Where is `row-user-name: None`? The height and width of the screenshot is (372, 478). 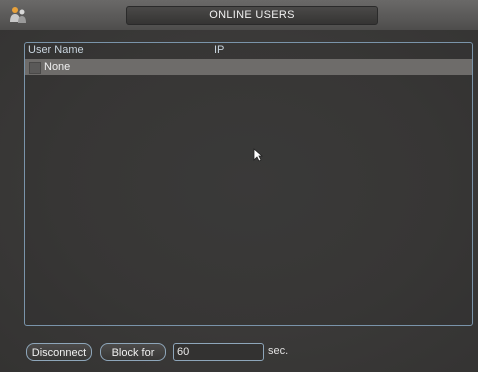
row-user-name: None is located at coordinates (57, 67).